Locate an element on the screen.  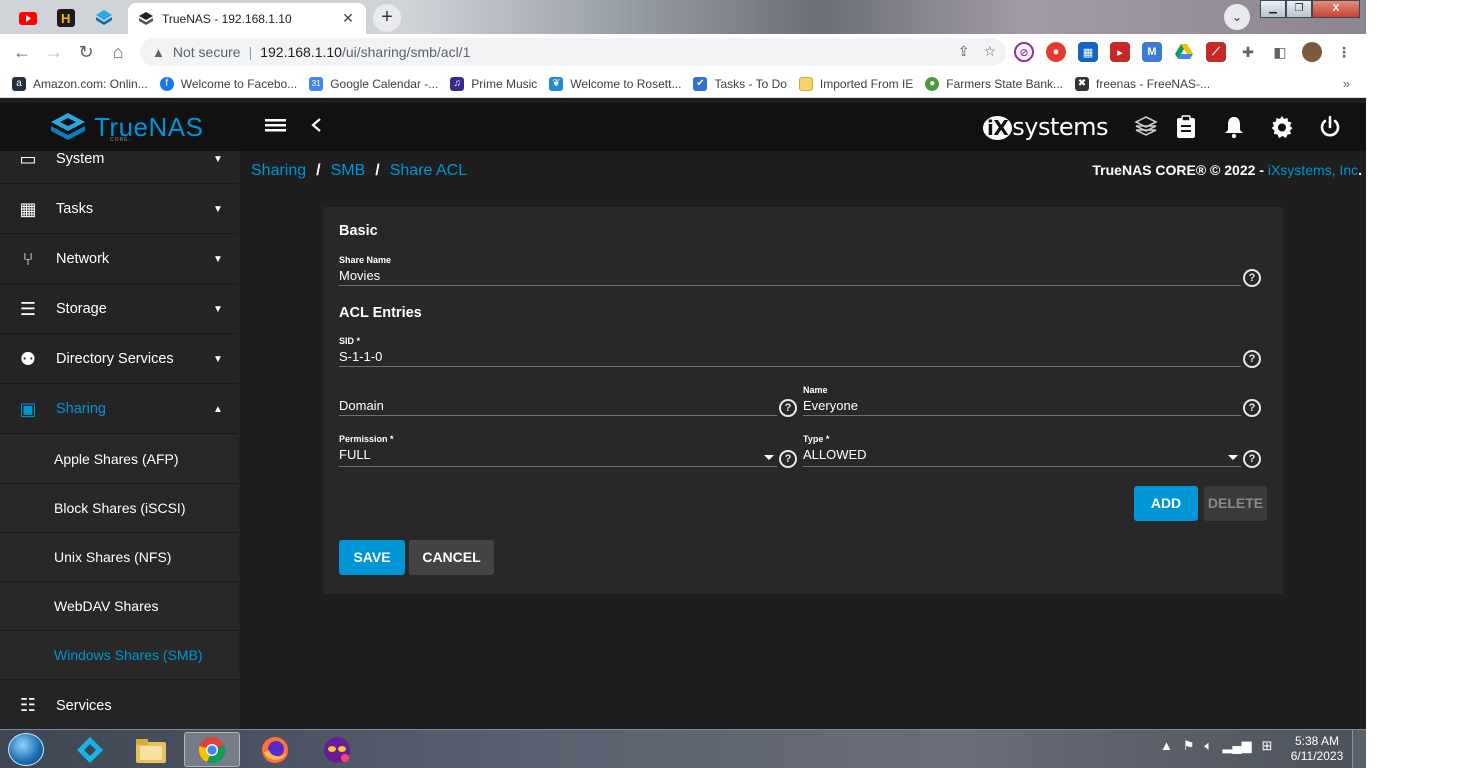
restore-button: ❐ is located at coordinates (1299, 9).